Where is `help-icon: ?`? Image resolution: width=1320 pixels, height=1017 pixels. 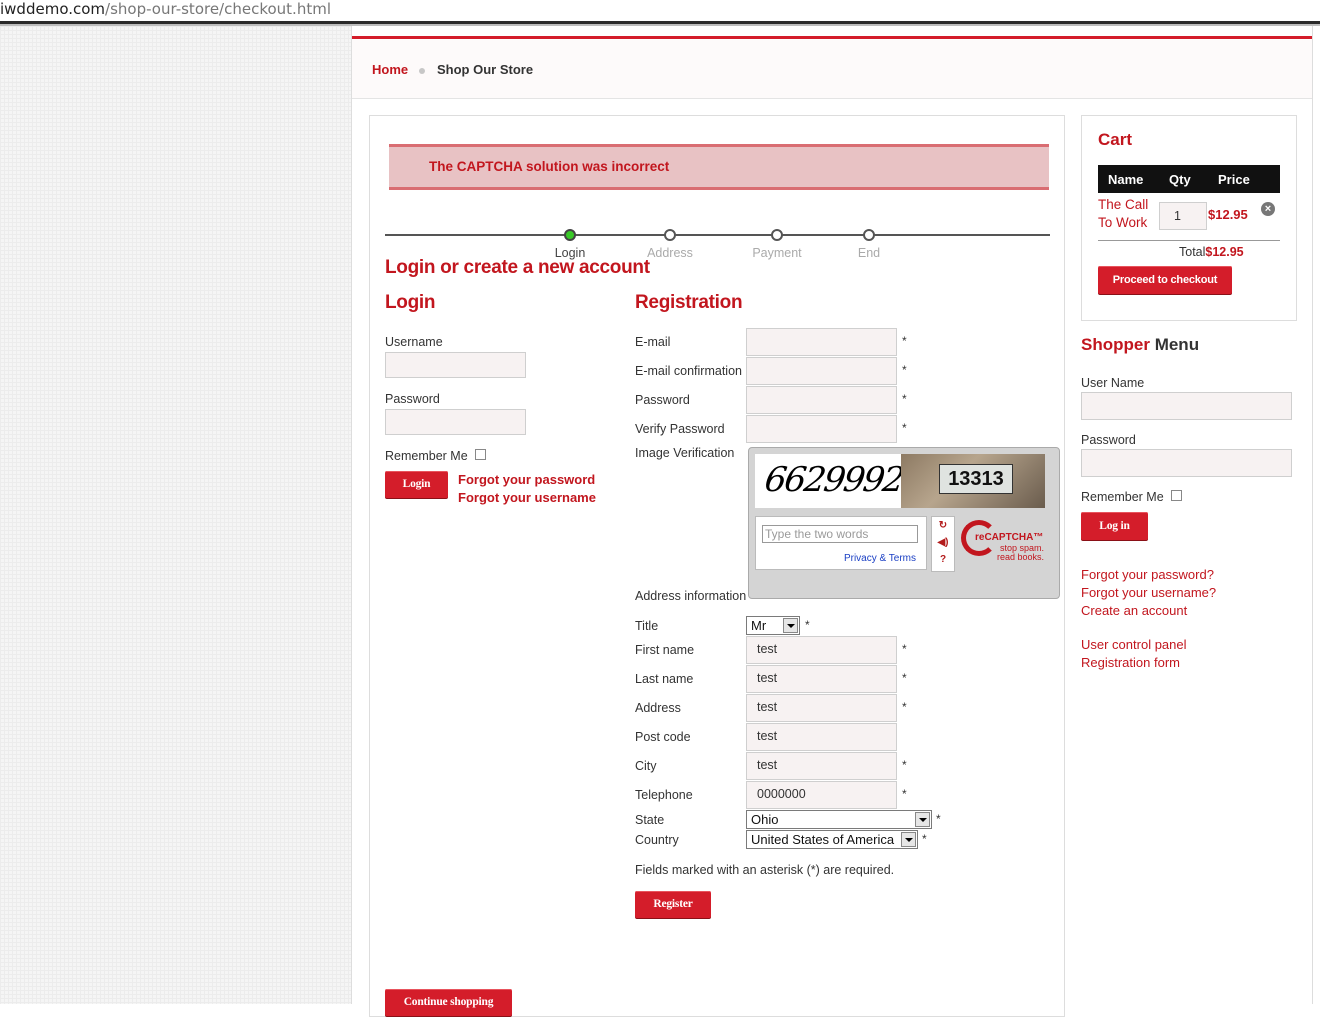 help-icon: ? is located at coordinates (943, 559).